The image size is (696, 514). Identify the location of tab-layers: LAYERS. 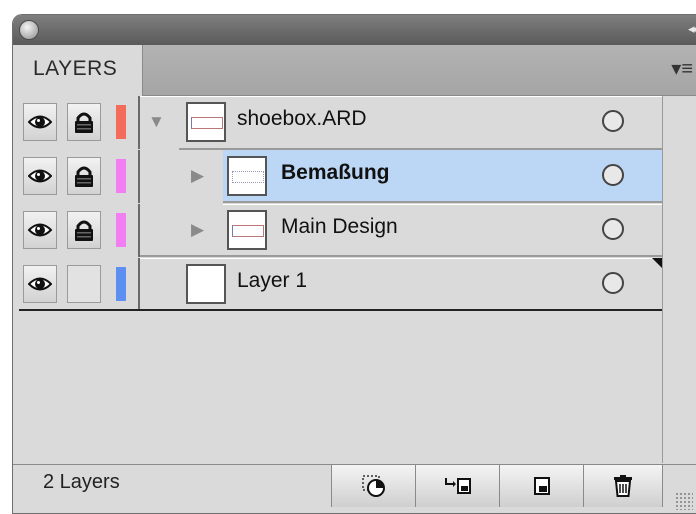
(78, 70).